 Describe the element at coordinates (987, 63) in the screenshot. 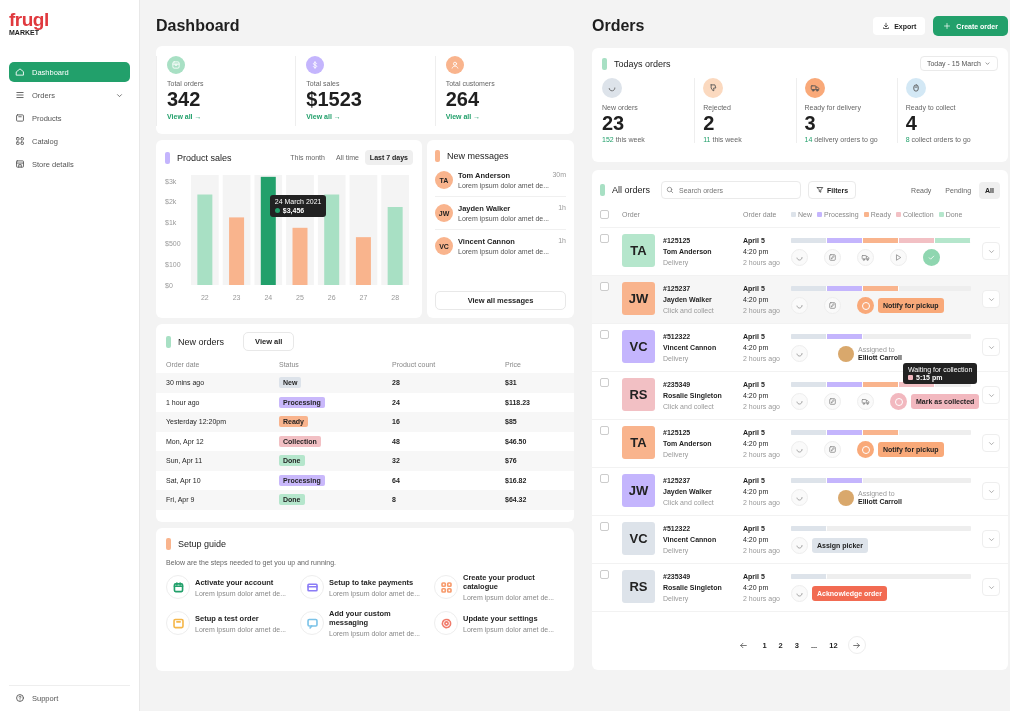

I see `chevron-down-icon` at that location.